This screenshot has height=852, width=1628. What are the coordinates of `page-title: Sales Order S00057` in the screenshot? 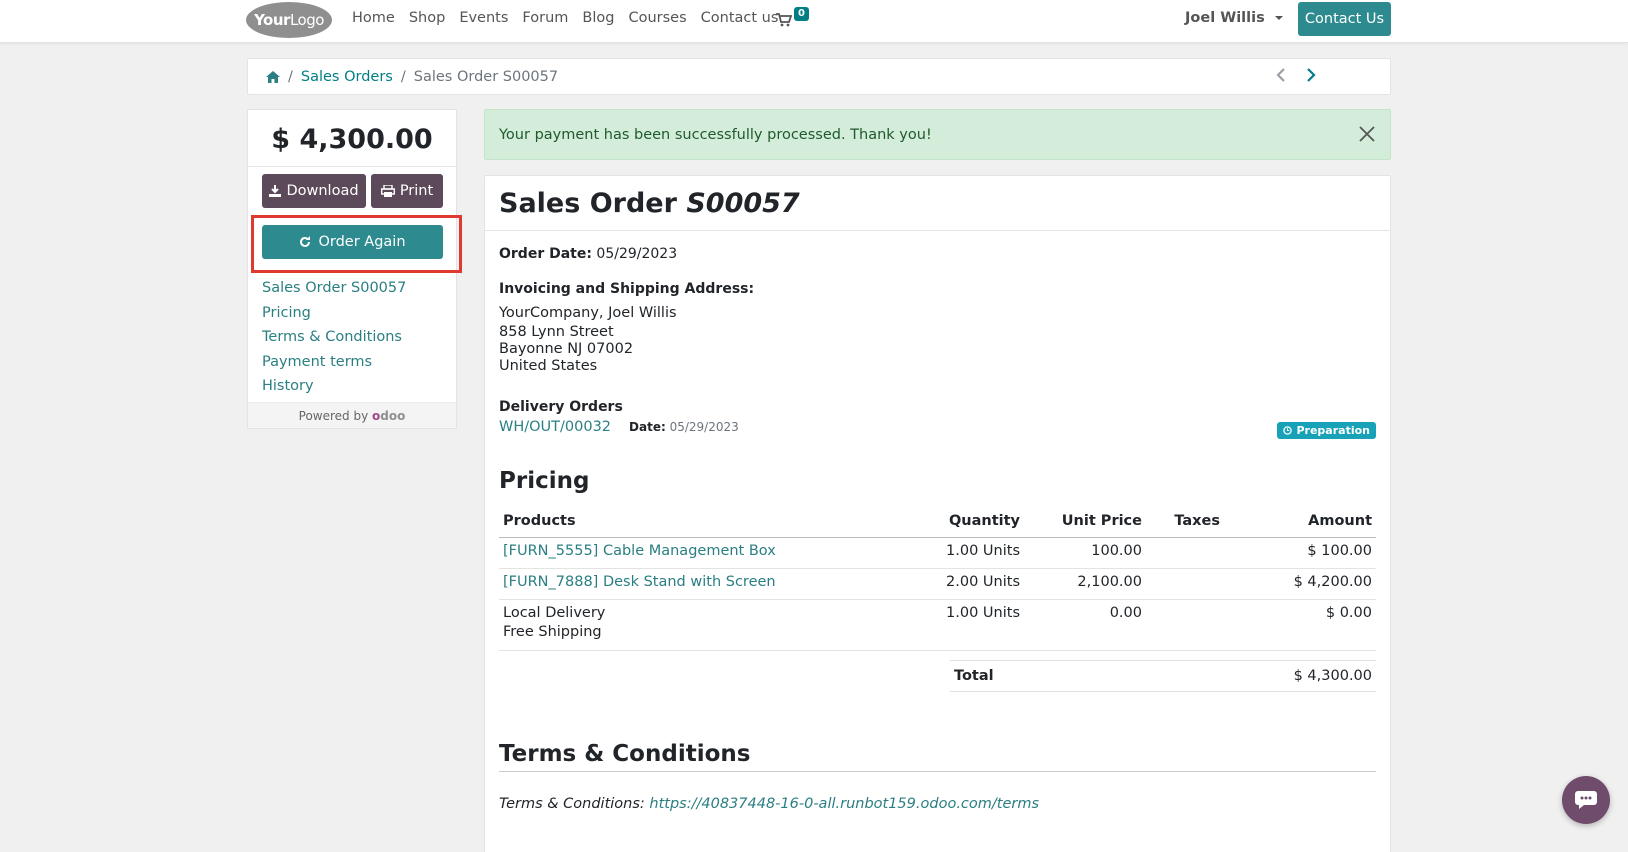 It's located at (944, 203).